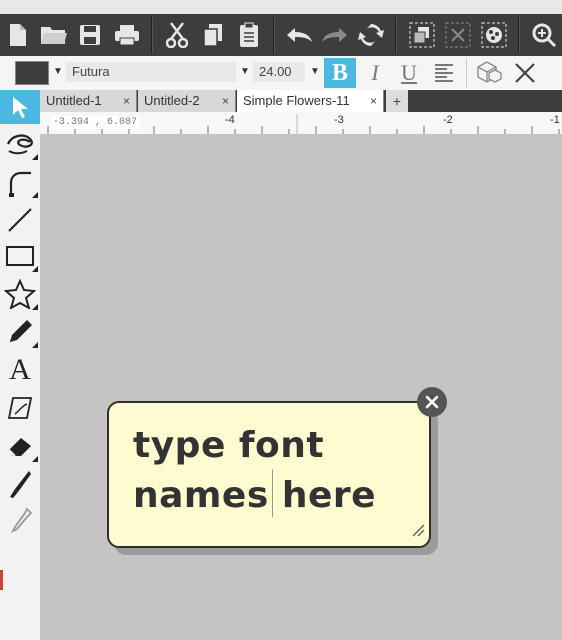  I want to click on note-line-2-part-b: here, so click(329, 495).